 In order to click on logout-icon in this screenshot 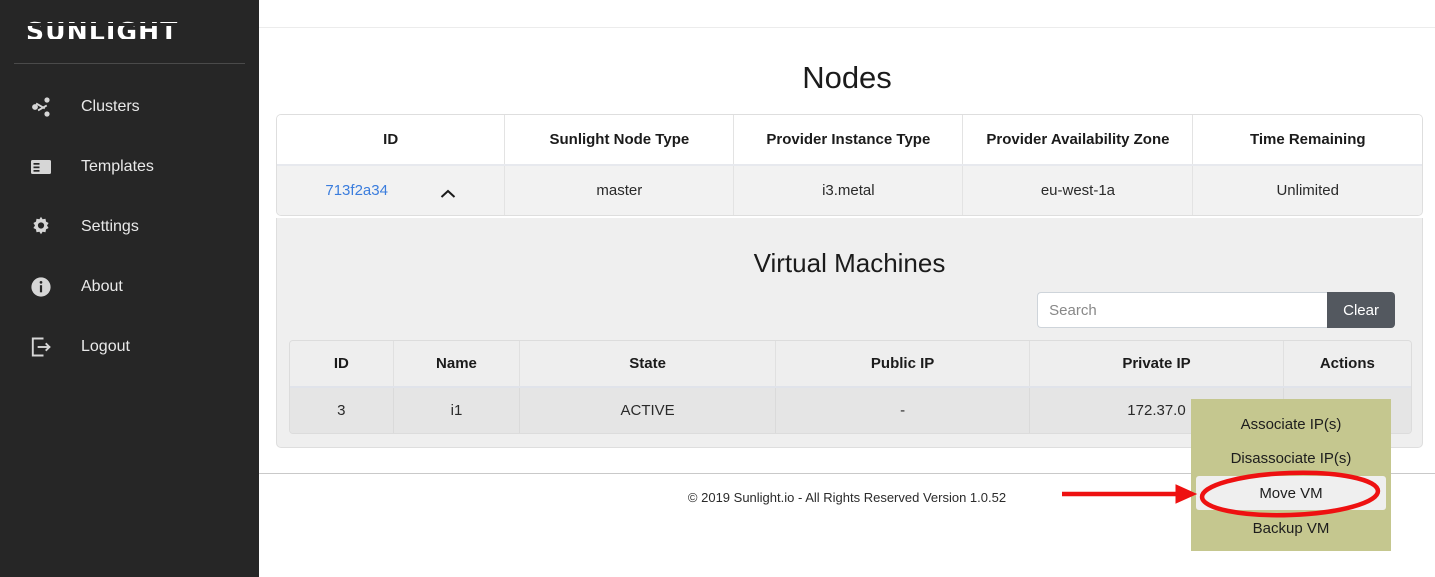, I will do `click(41, 347)`.